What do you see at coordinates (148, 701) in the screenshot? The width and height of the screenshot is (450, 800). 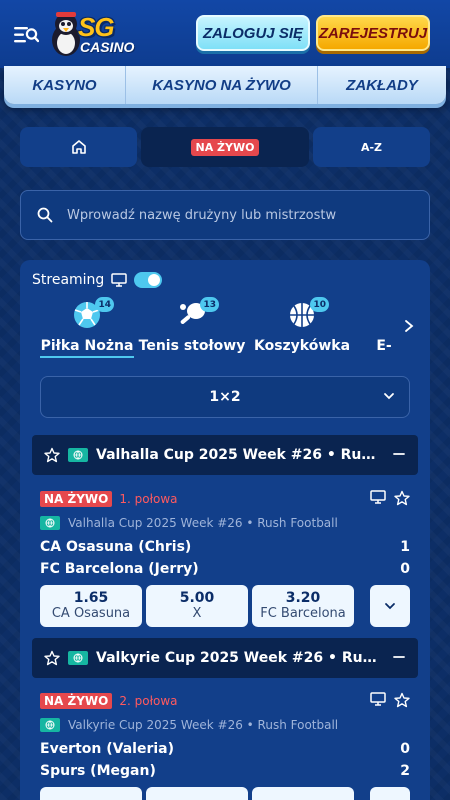 I see `match-period: 2. połowa` at bounding box center [148, 701].